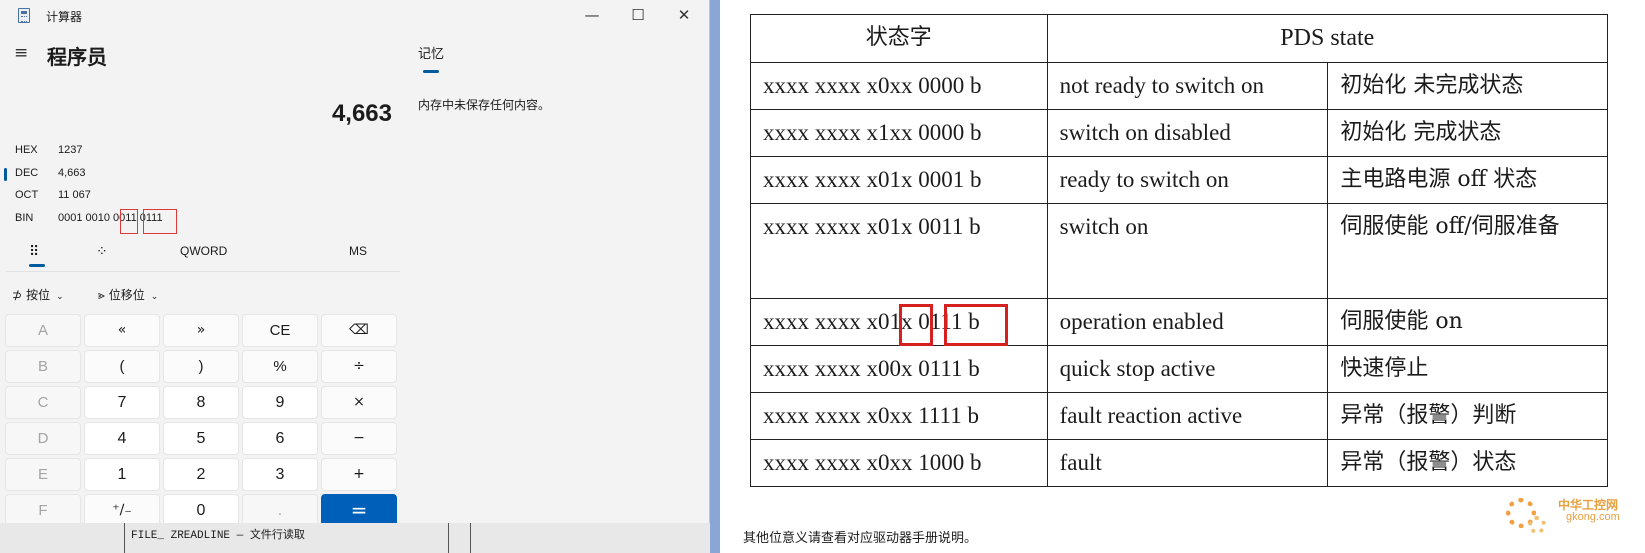 Image resolution: width=1645 pixels, height=553 pixels. What do you see at coordinates (280, 438) in the screenshot?
I see `key-6: 6` at bounding box center [280, 438].